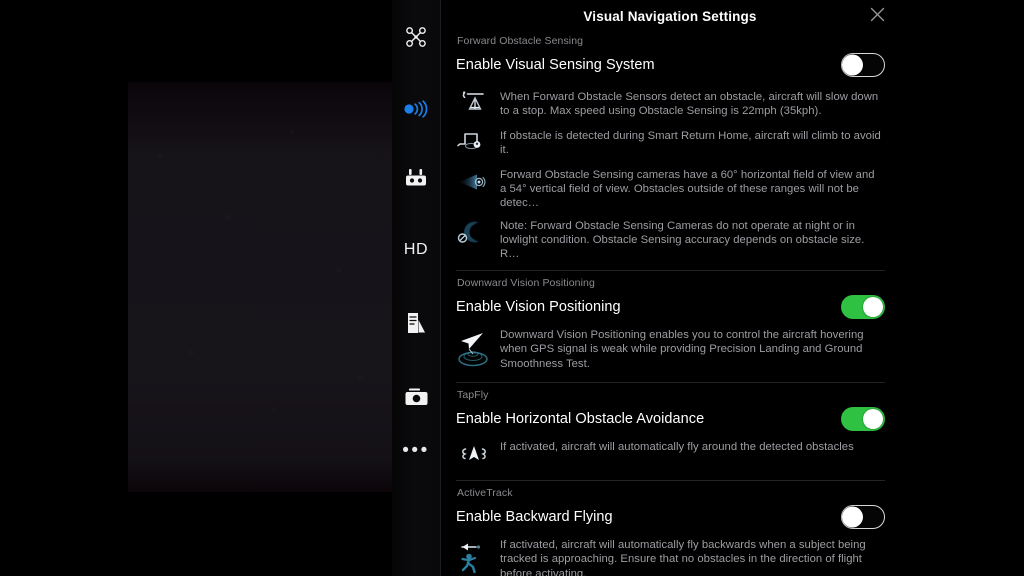  What do you see at coordinates (670, 517) in the screenshot?
I see `setting-row-backward-flying: Enable Backward Flying` at bounding box center [670, 517].